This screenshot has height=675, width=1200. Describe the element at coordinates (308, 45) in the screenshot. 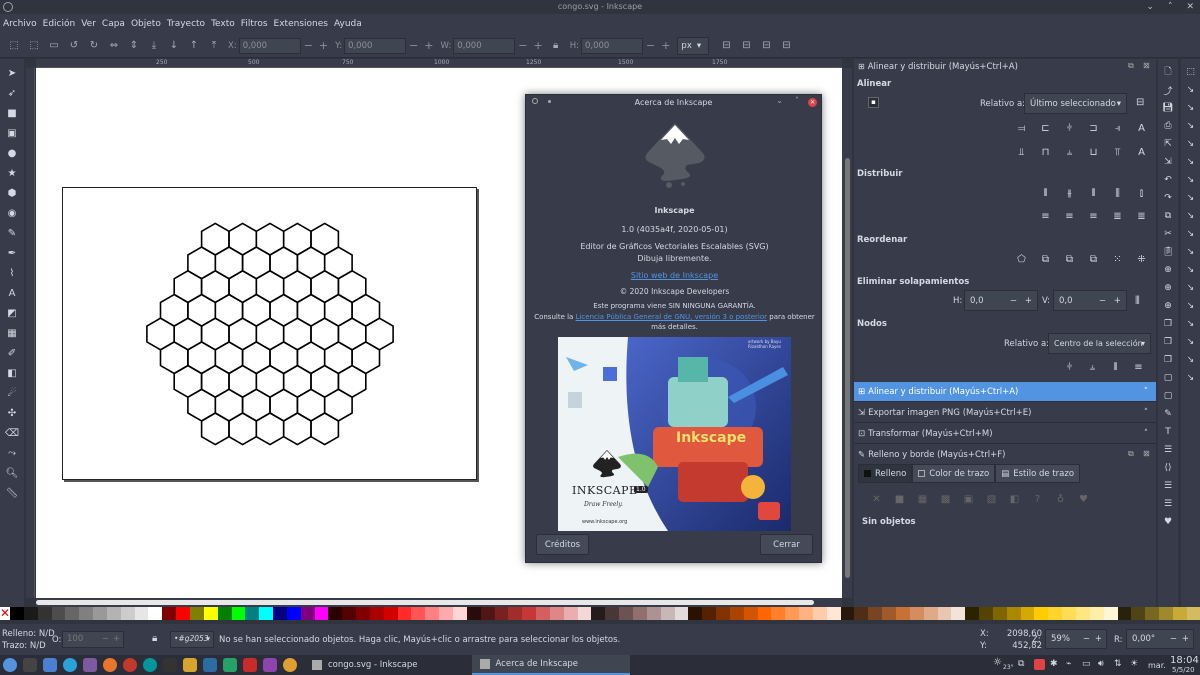

I see `x-decrement-icon: −` at that location.